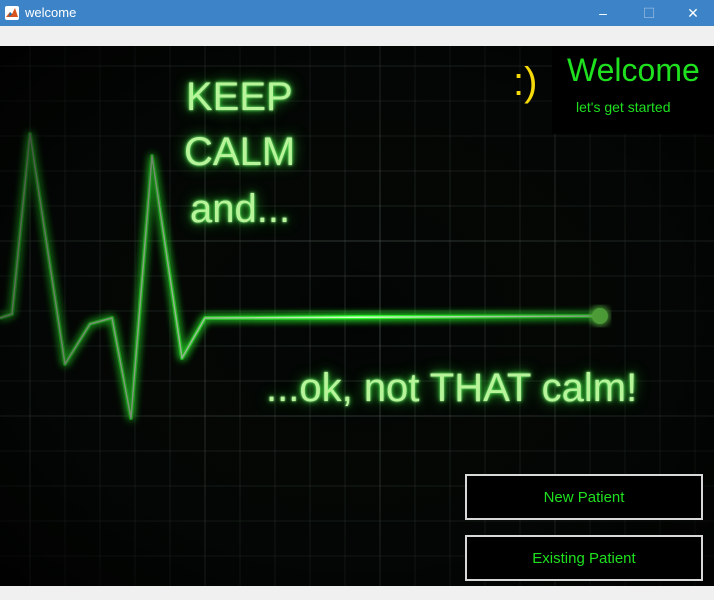 This screenshot has width=714, height=600. I want to click on window-titlebar: welcome – ☐ ✕, so click(357, 13).